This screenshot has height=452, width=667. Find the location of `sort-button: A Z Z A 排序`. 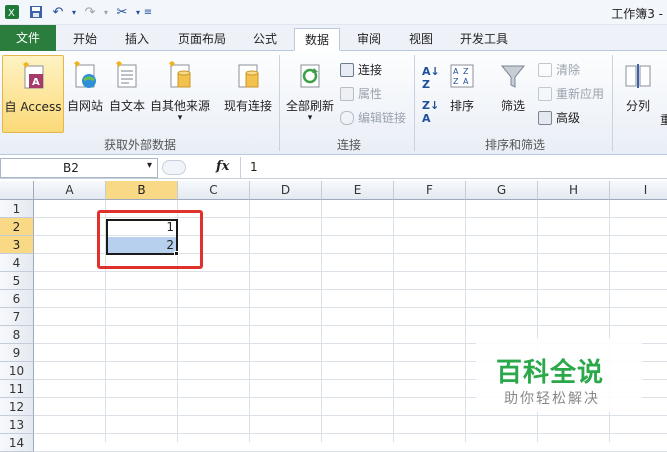

sort-button: A Z Z A 排序 is located at coordinates (462, 94).